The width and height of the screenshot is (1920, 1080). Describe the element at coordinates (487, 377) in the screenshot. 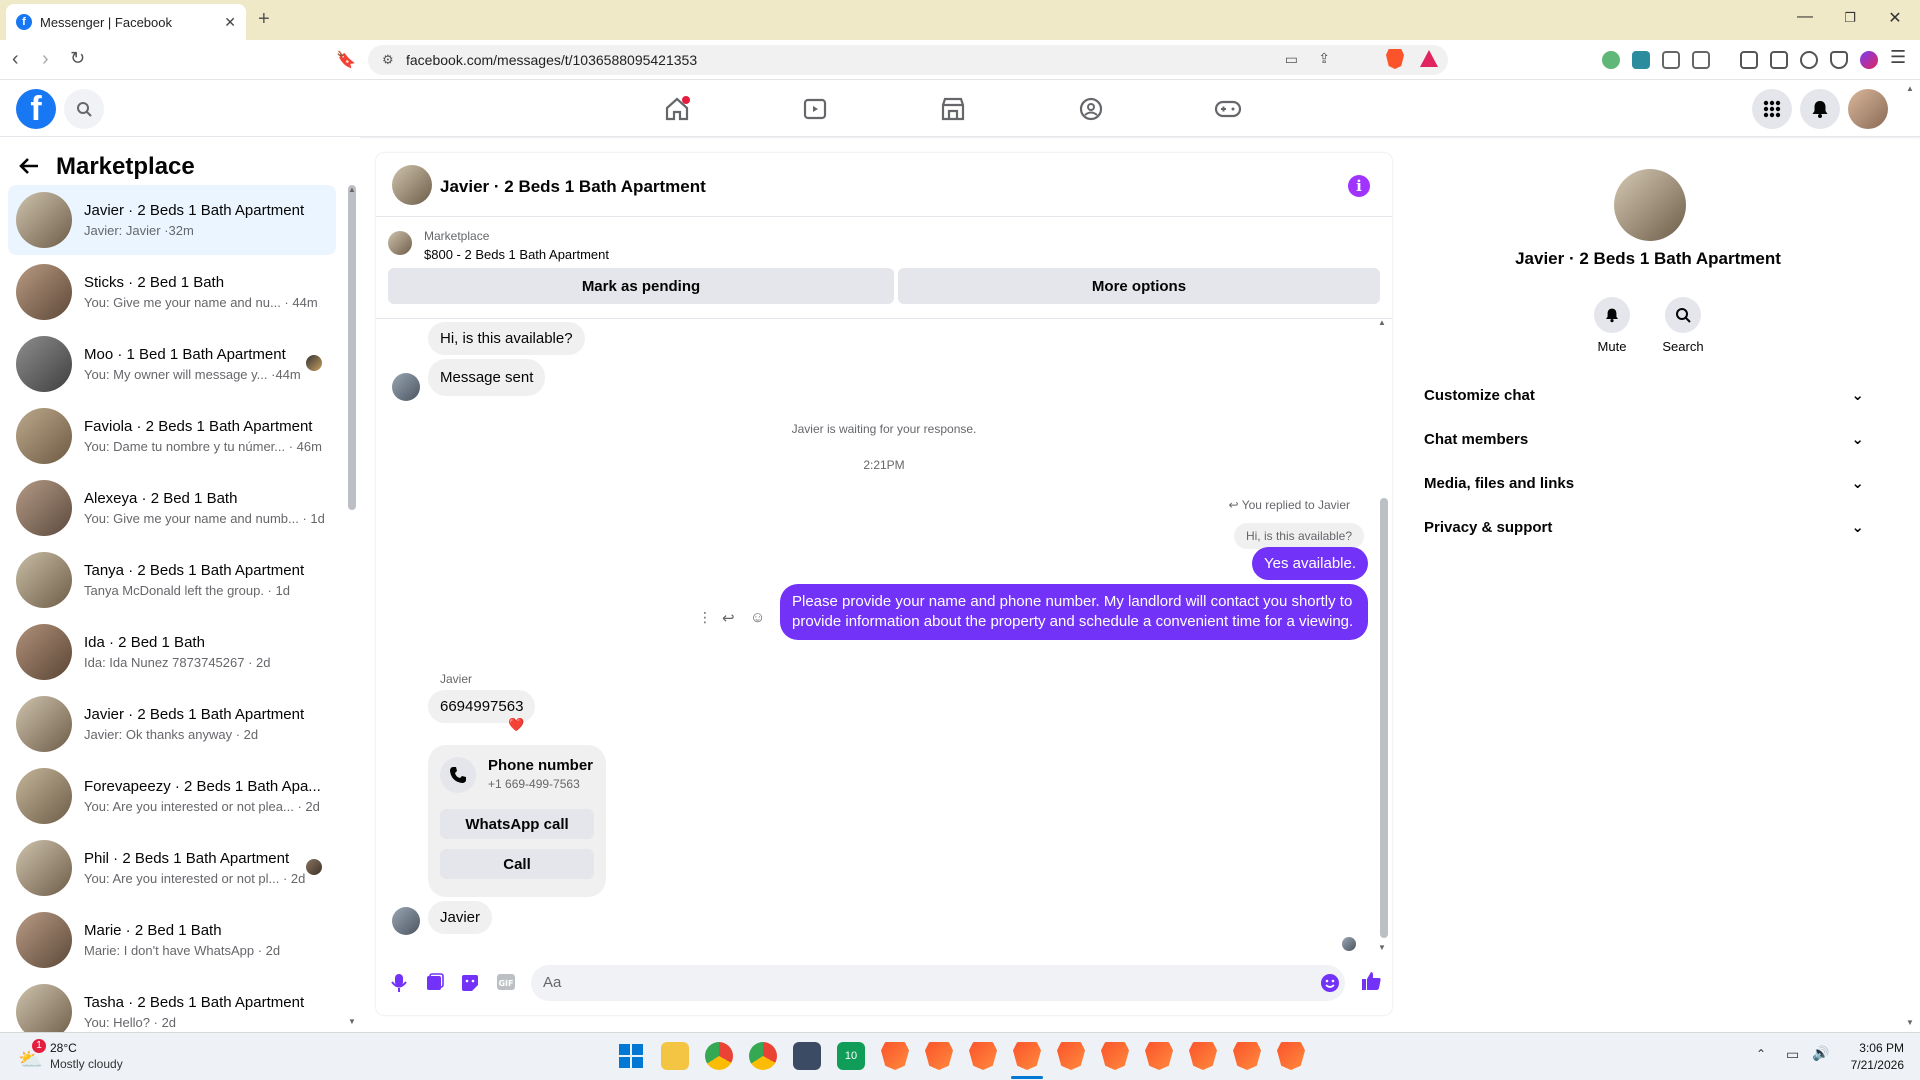

I see `message-bubble: Message sent` at that location.